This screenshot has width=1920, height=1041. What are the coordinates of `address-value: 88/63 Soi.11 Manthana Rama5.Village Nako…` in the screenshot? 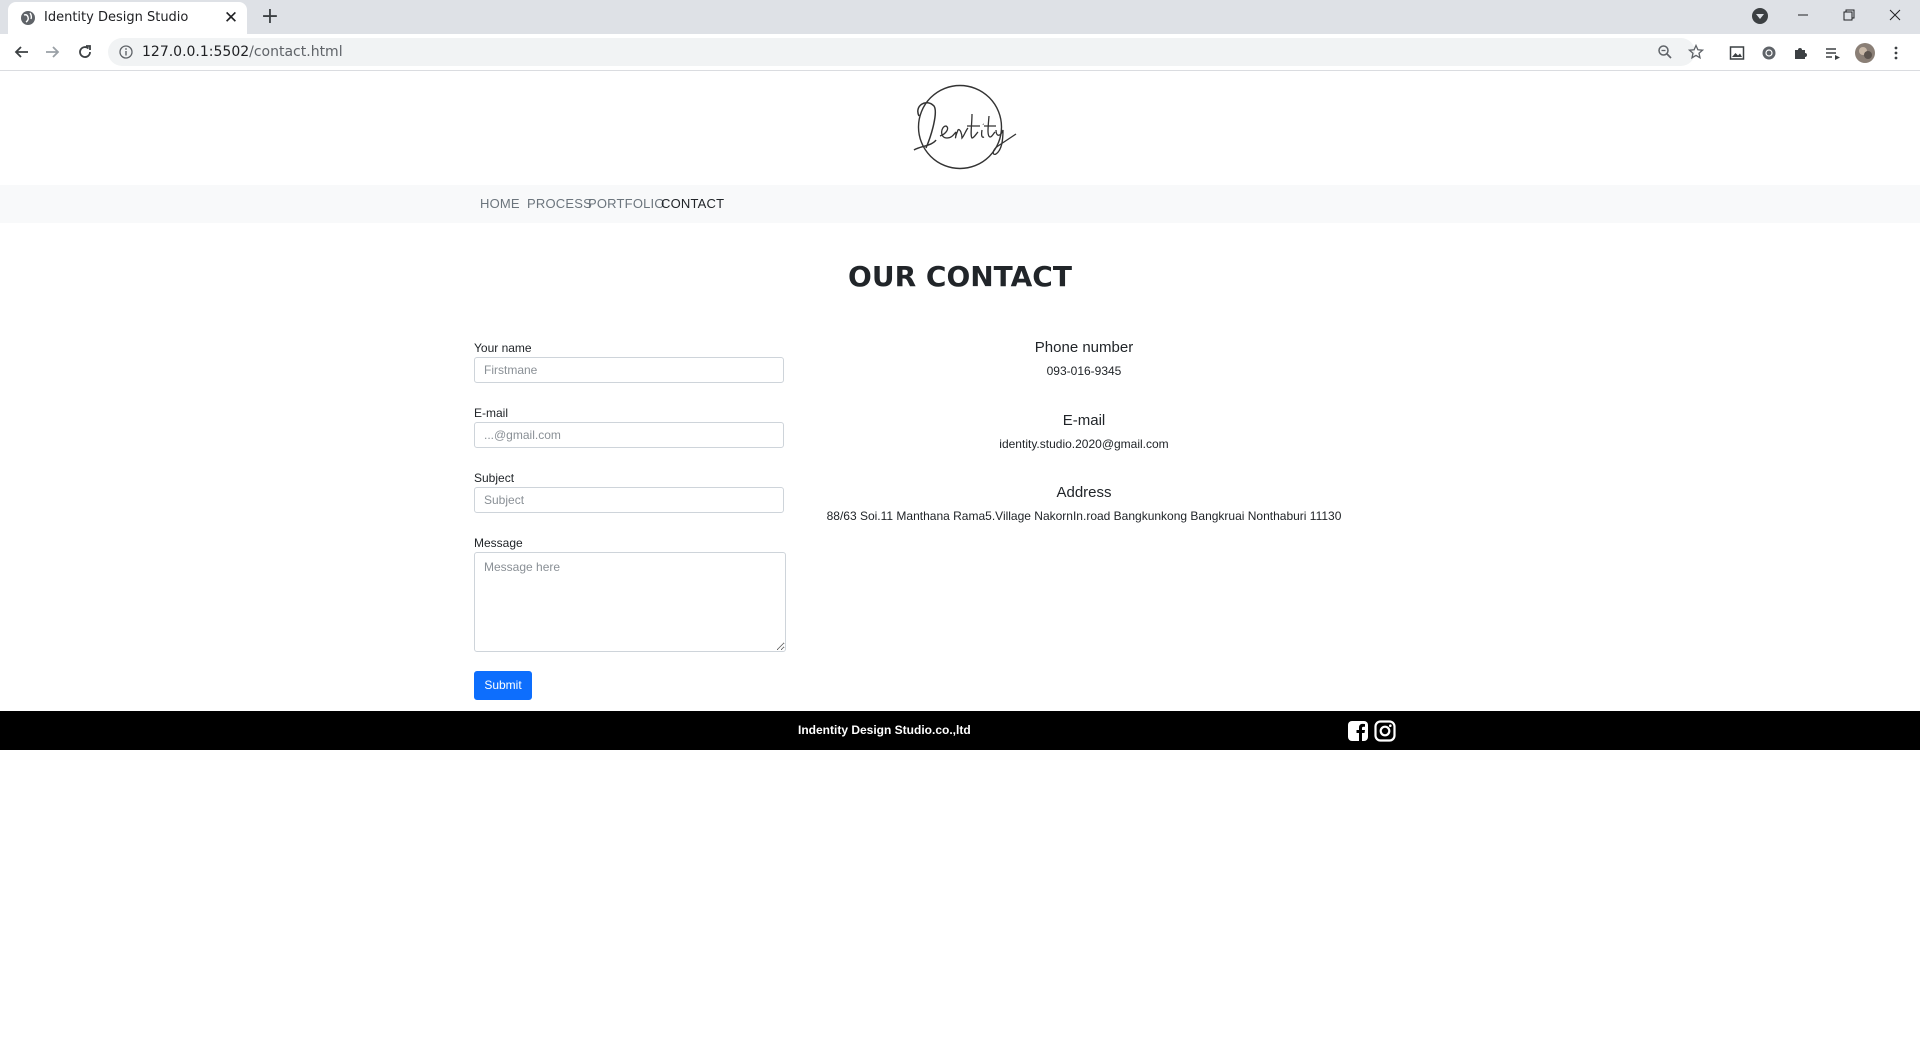 It's located at (1084, 516).